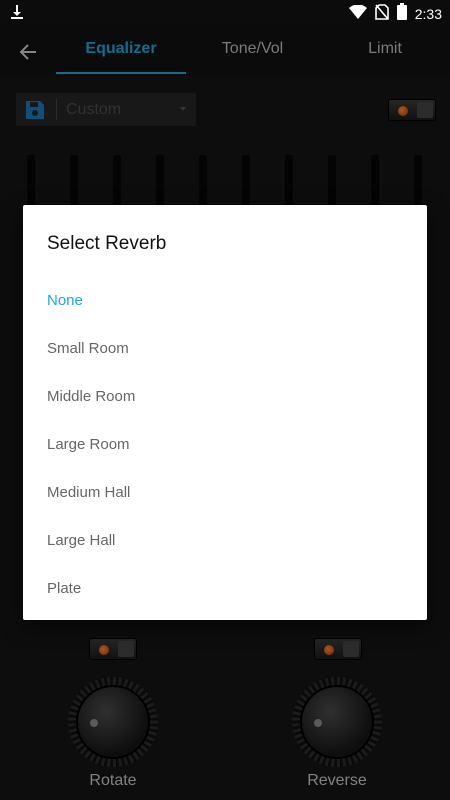  What do you see at coordinates (357, 13) in the screenshot?
I see `wifi-icon` at bounding box center [357, 13].